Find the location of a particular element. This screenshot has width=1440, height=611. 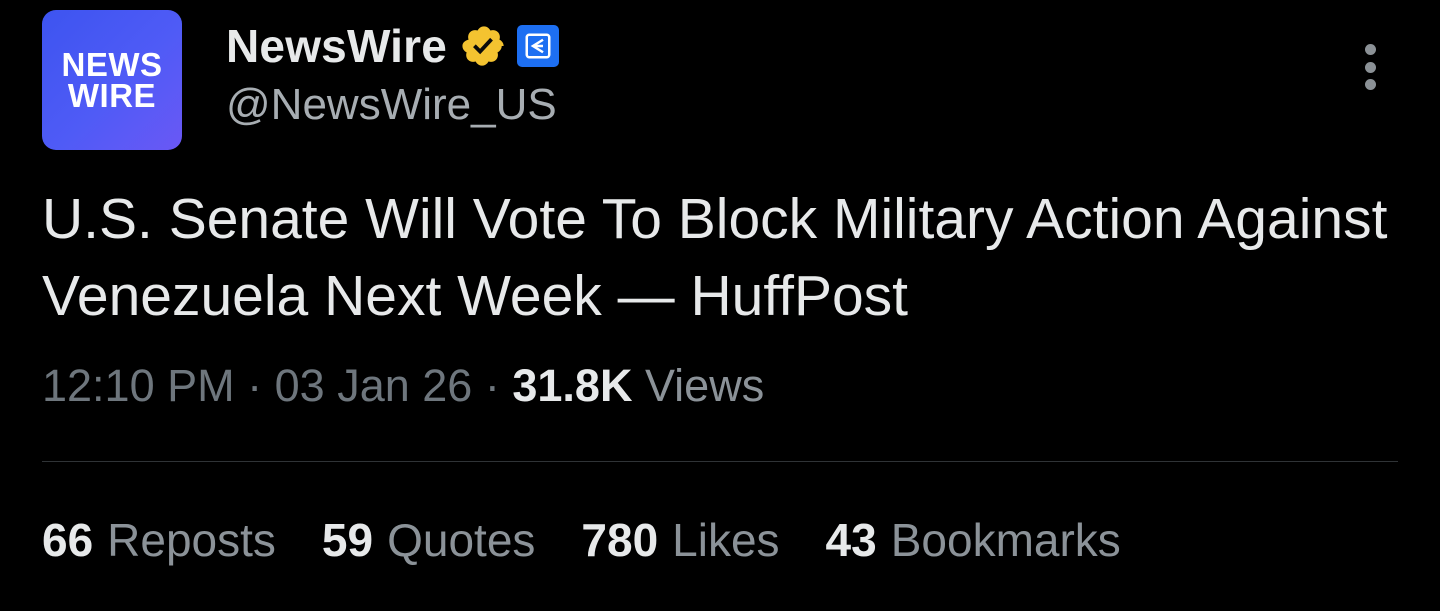

bookmarks-count: 43 is located at coordinates (851, 540).